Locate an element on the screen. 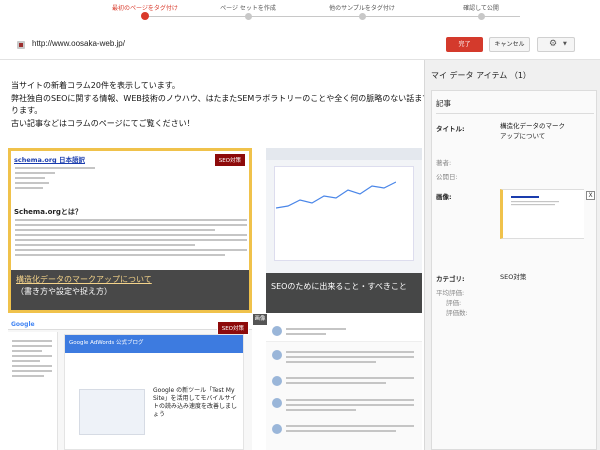 Image resolution: width=600 pixels, height=450 pixels. thumbnail-bg is located at coordinates (537, 214).